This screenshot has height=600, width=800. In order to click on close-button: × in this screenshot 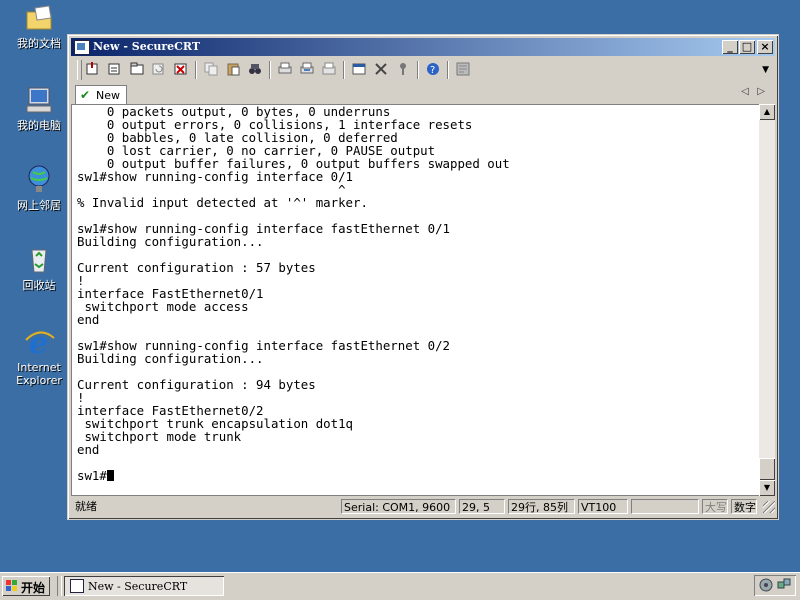, I will do `click(765, 47)`.